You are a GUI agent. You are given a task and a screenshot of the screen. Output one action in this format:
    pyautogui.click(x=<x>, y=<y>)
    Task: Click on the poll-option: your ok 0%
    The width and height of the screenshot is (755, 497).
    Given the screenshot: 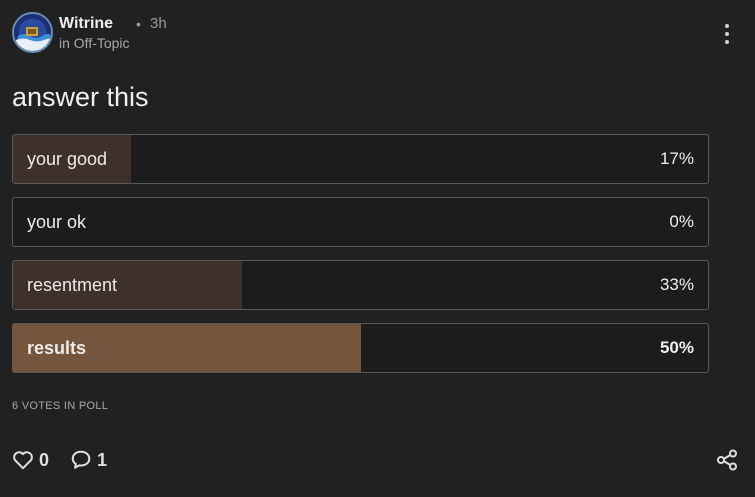 What is the action you would take?
    pyautogui.click(x=360, y=222)
    